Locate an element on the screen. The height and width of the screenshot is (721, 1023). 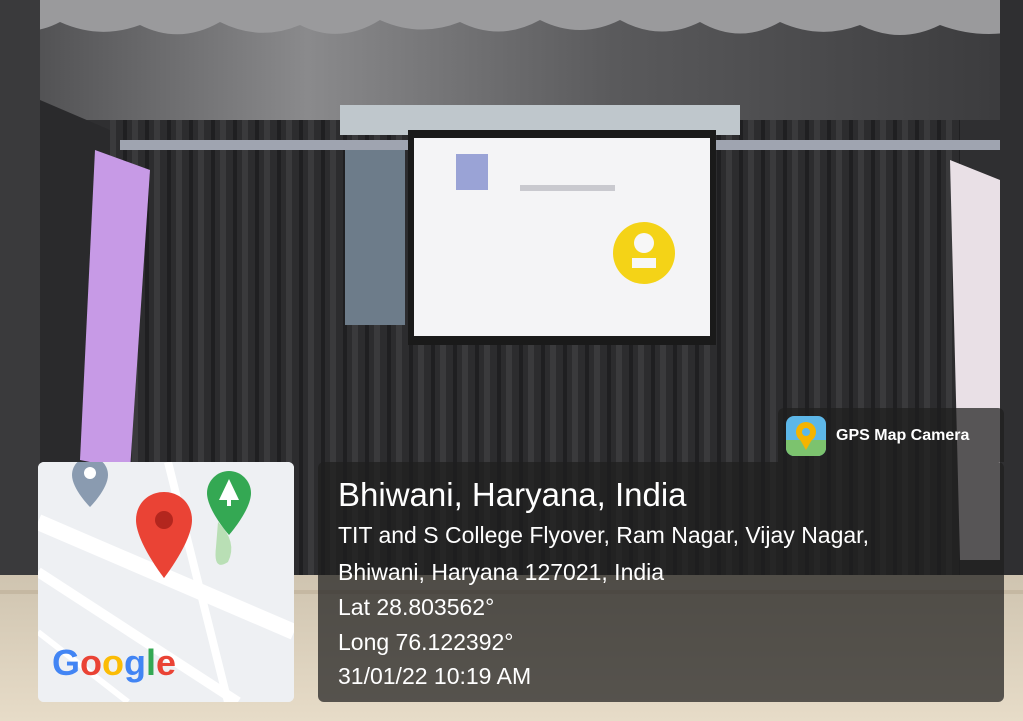
map-marker-icon is located at coordinates (164, 535).